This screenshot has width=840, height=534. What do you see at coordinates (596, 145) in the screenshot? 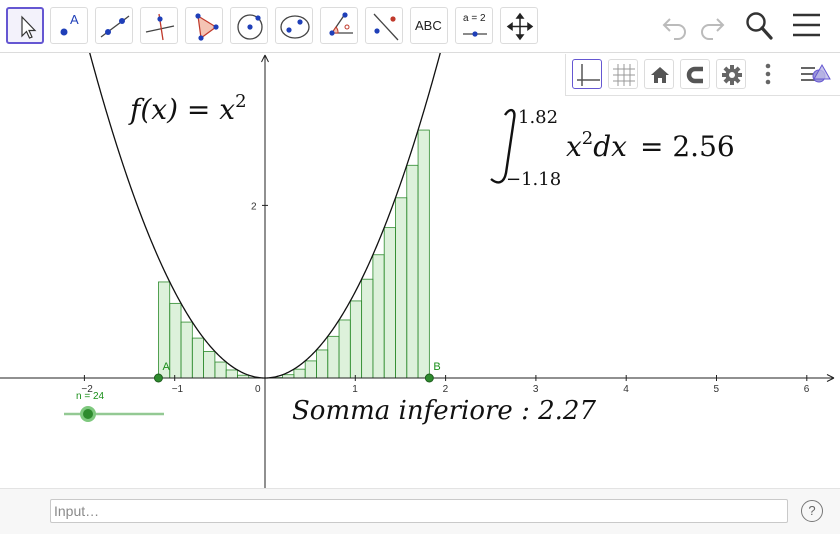
I see `integrand: x2dx` at bounding box center [596, 145].